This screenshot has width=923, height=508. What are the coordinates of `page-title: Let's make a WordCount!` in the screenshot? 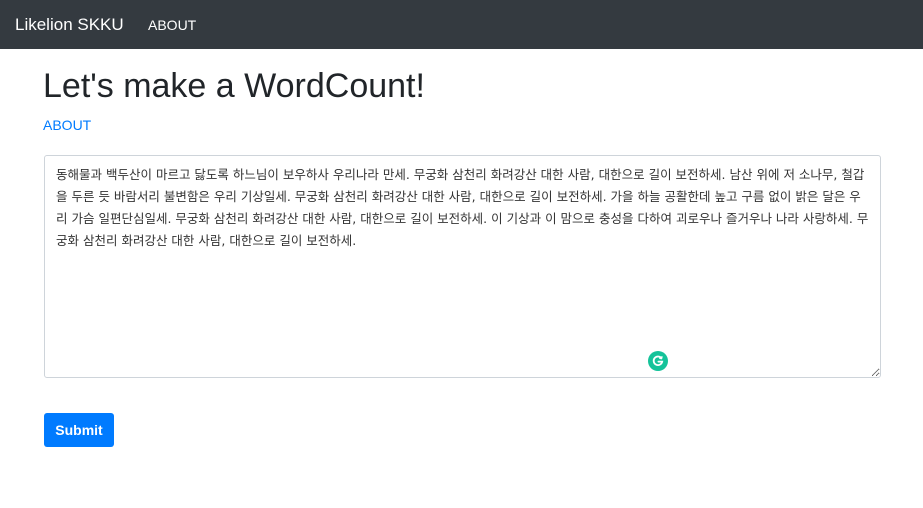 It's located at (234, 86).